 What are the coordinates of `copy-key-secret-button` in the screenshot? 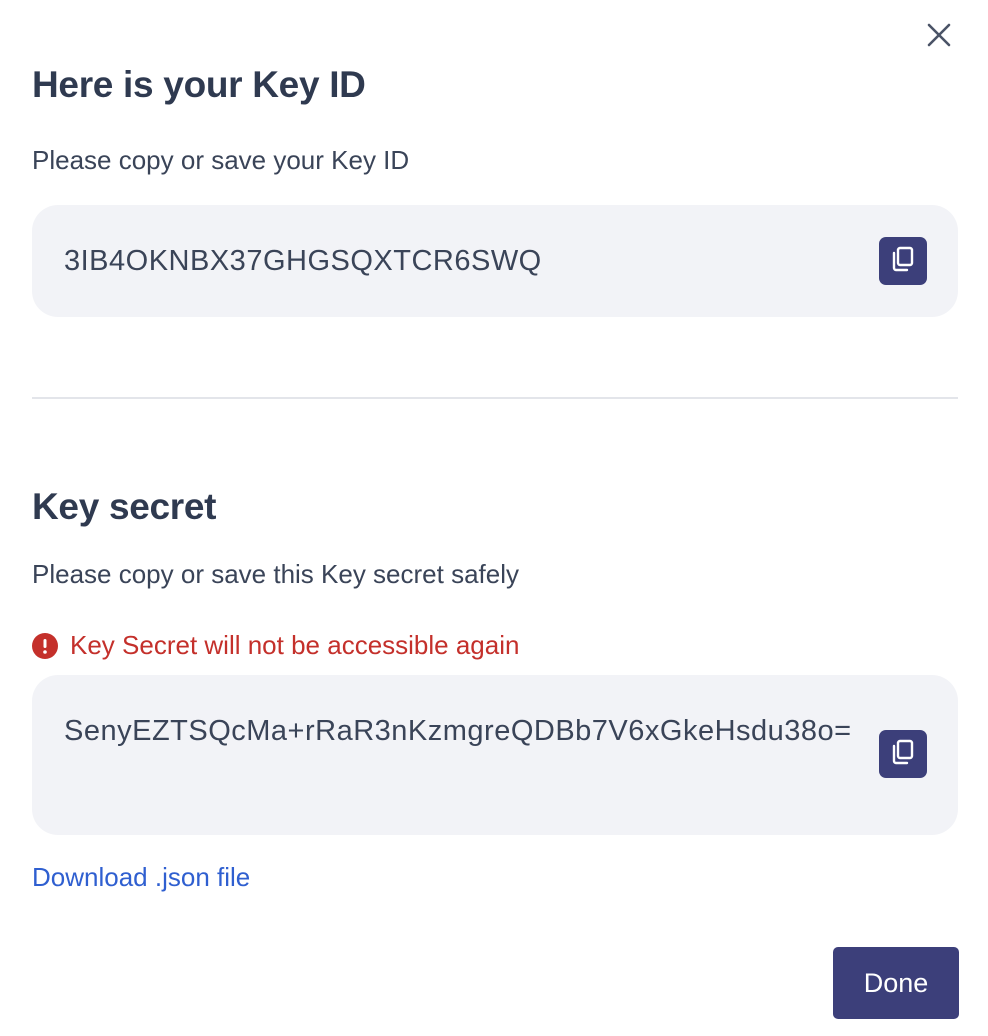 It's located at (903, 754).